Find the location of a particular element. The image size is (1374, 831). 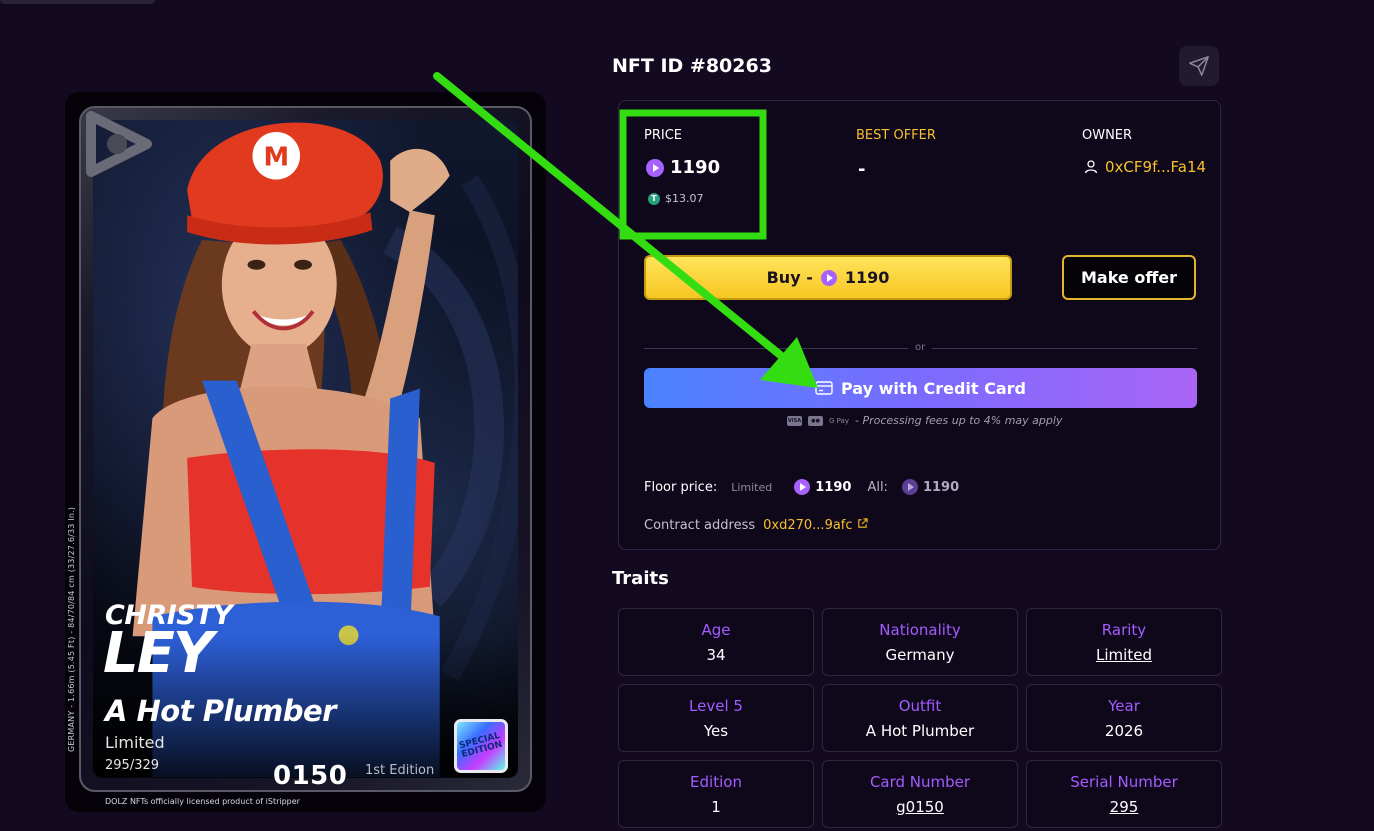

trait-value: Germany is located at coordinates (920, 655).